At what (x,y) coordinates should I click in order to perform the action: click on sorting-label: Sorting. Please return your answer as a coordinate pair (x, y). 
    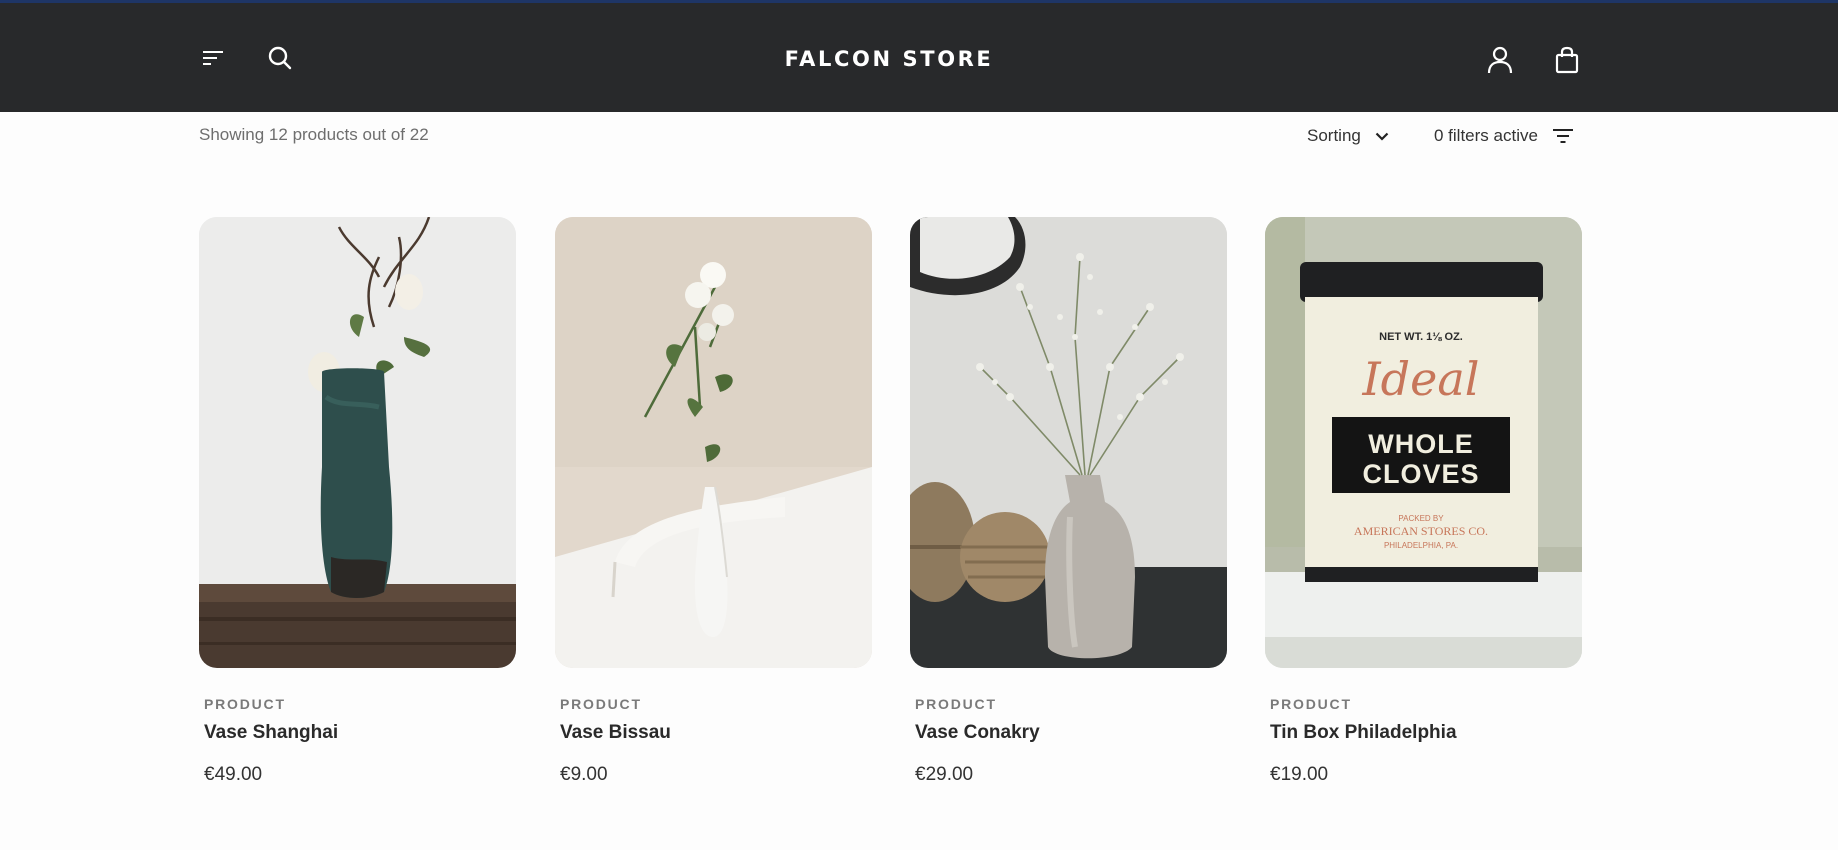
    Looking at the image, I should click on (1334, 135).